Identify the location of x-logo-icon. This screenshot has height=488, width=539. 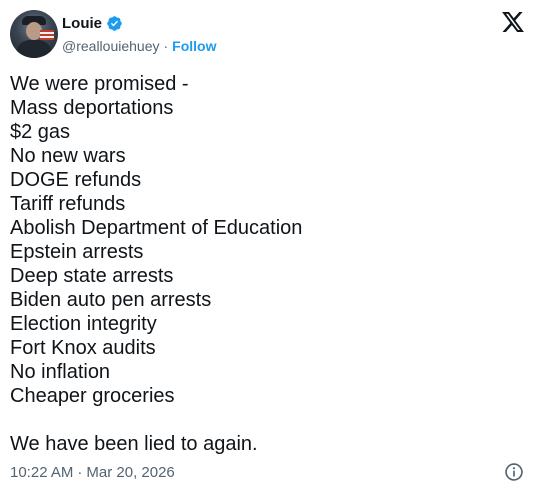
(513, 22).